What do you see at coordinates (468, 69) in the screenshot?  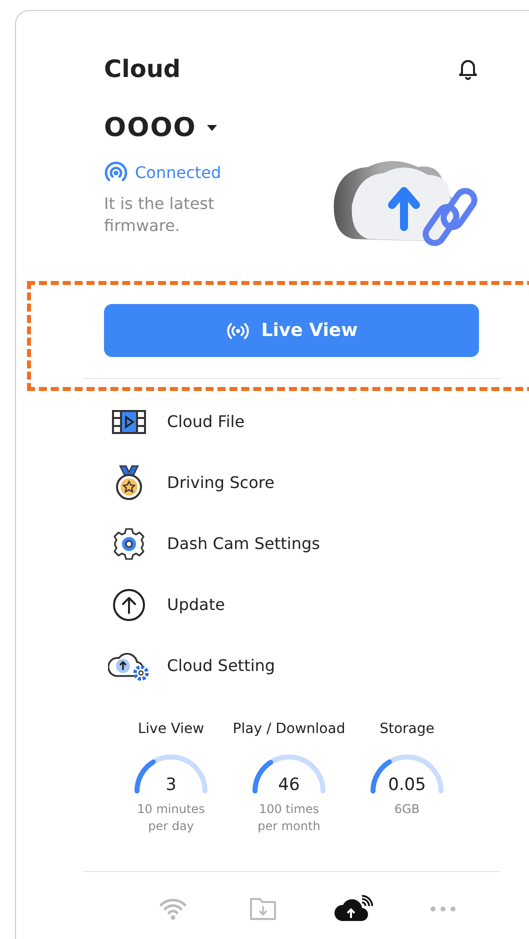 I see `notification-bell-icon` at bounding box center [468, 69].